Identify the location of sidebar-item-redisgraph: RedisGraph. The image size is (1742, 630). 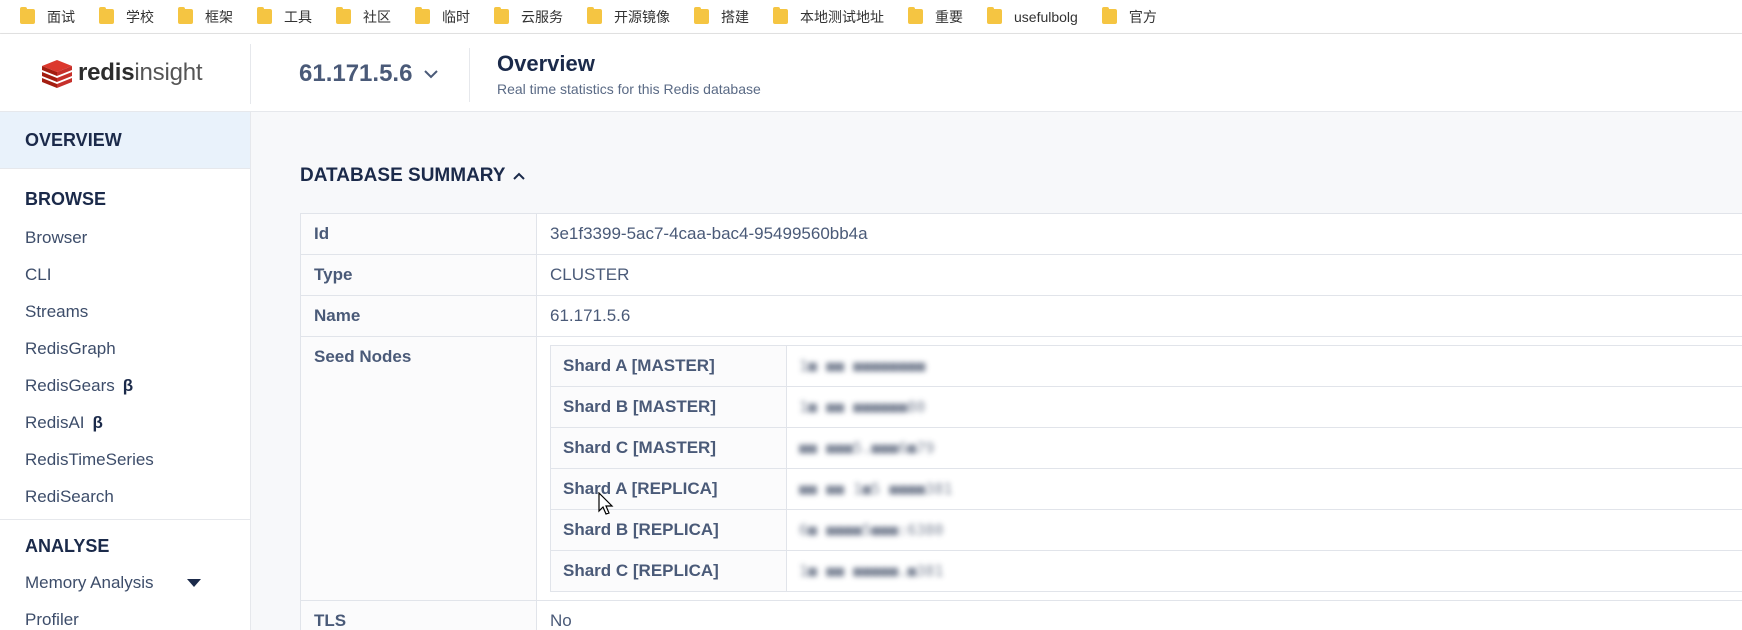
(125, 348).